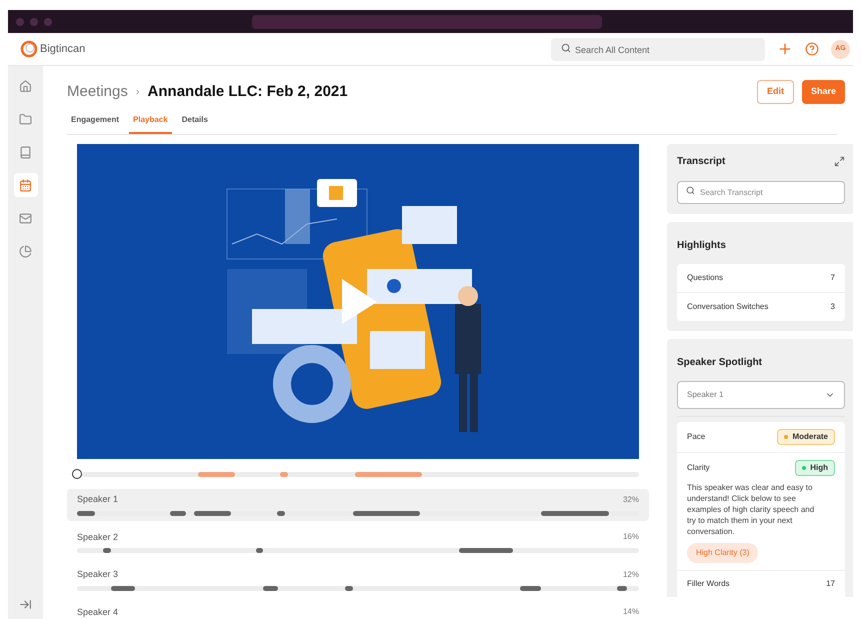 The height and width of the screenshot is (619, 861). I want to click on logo-icon, so click(29, 49).